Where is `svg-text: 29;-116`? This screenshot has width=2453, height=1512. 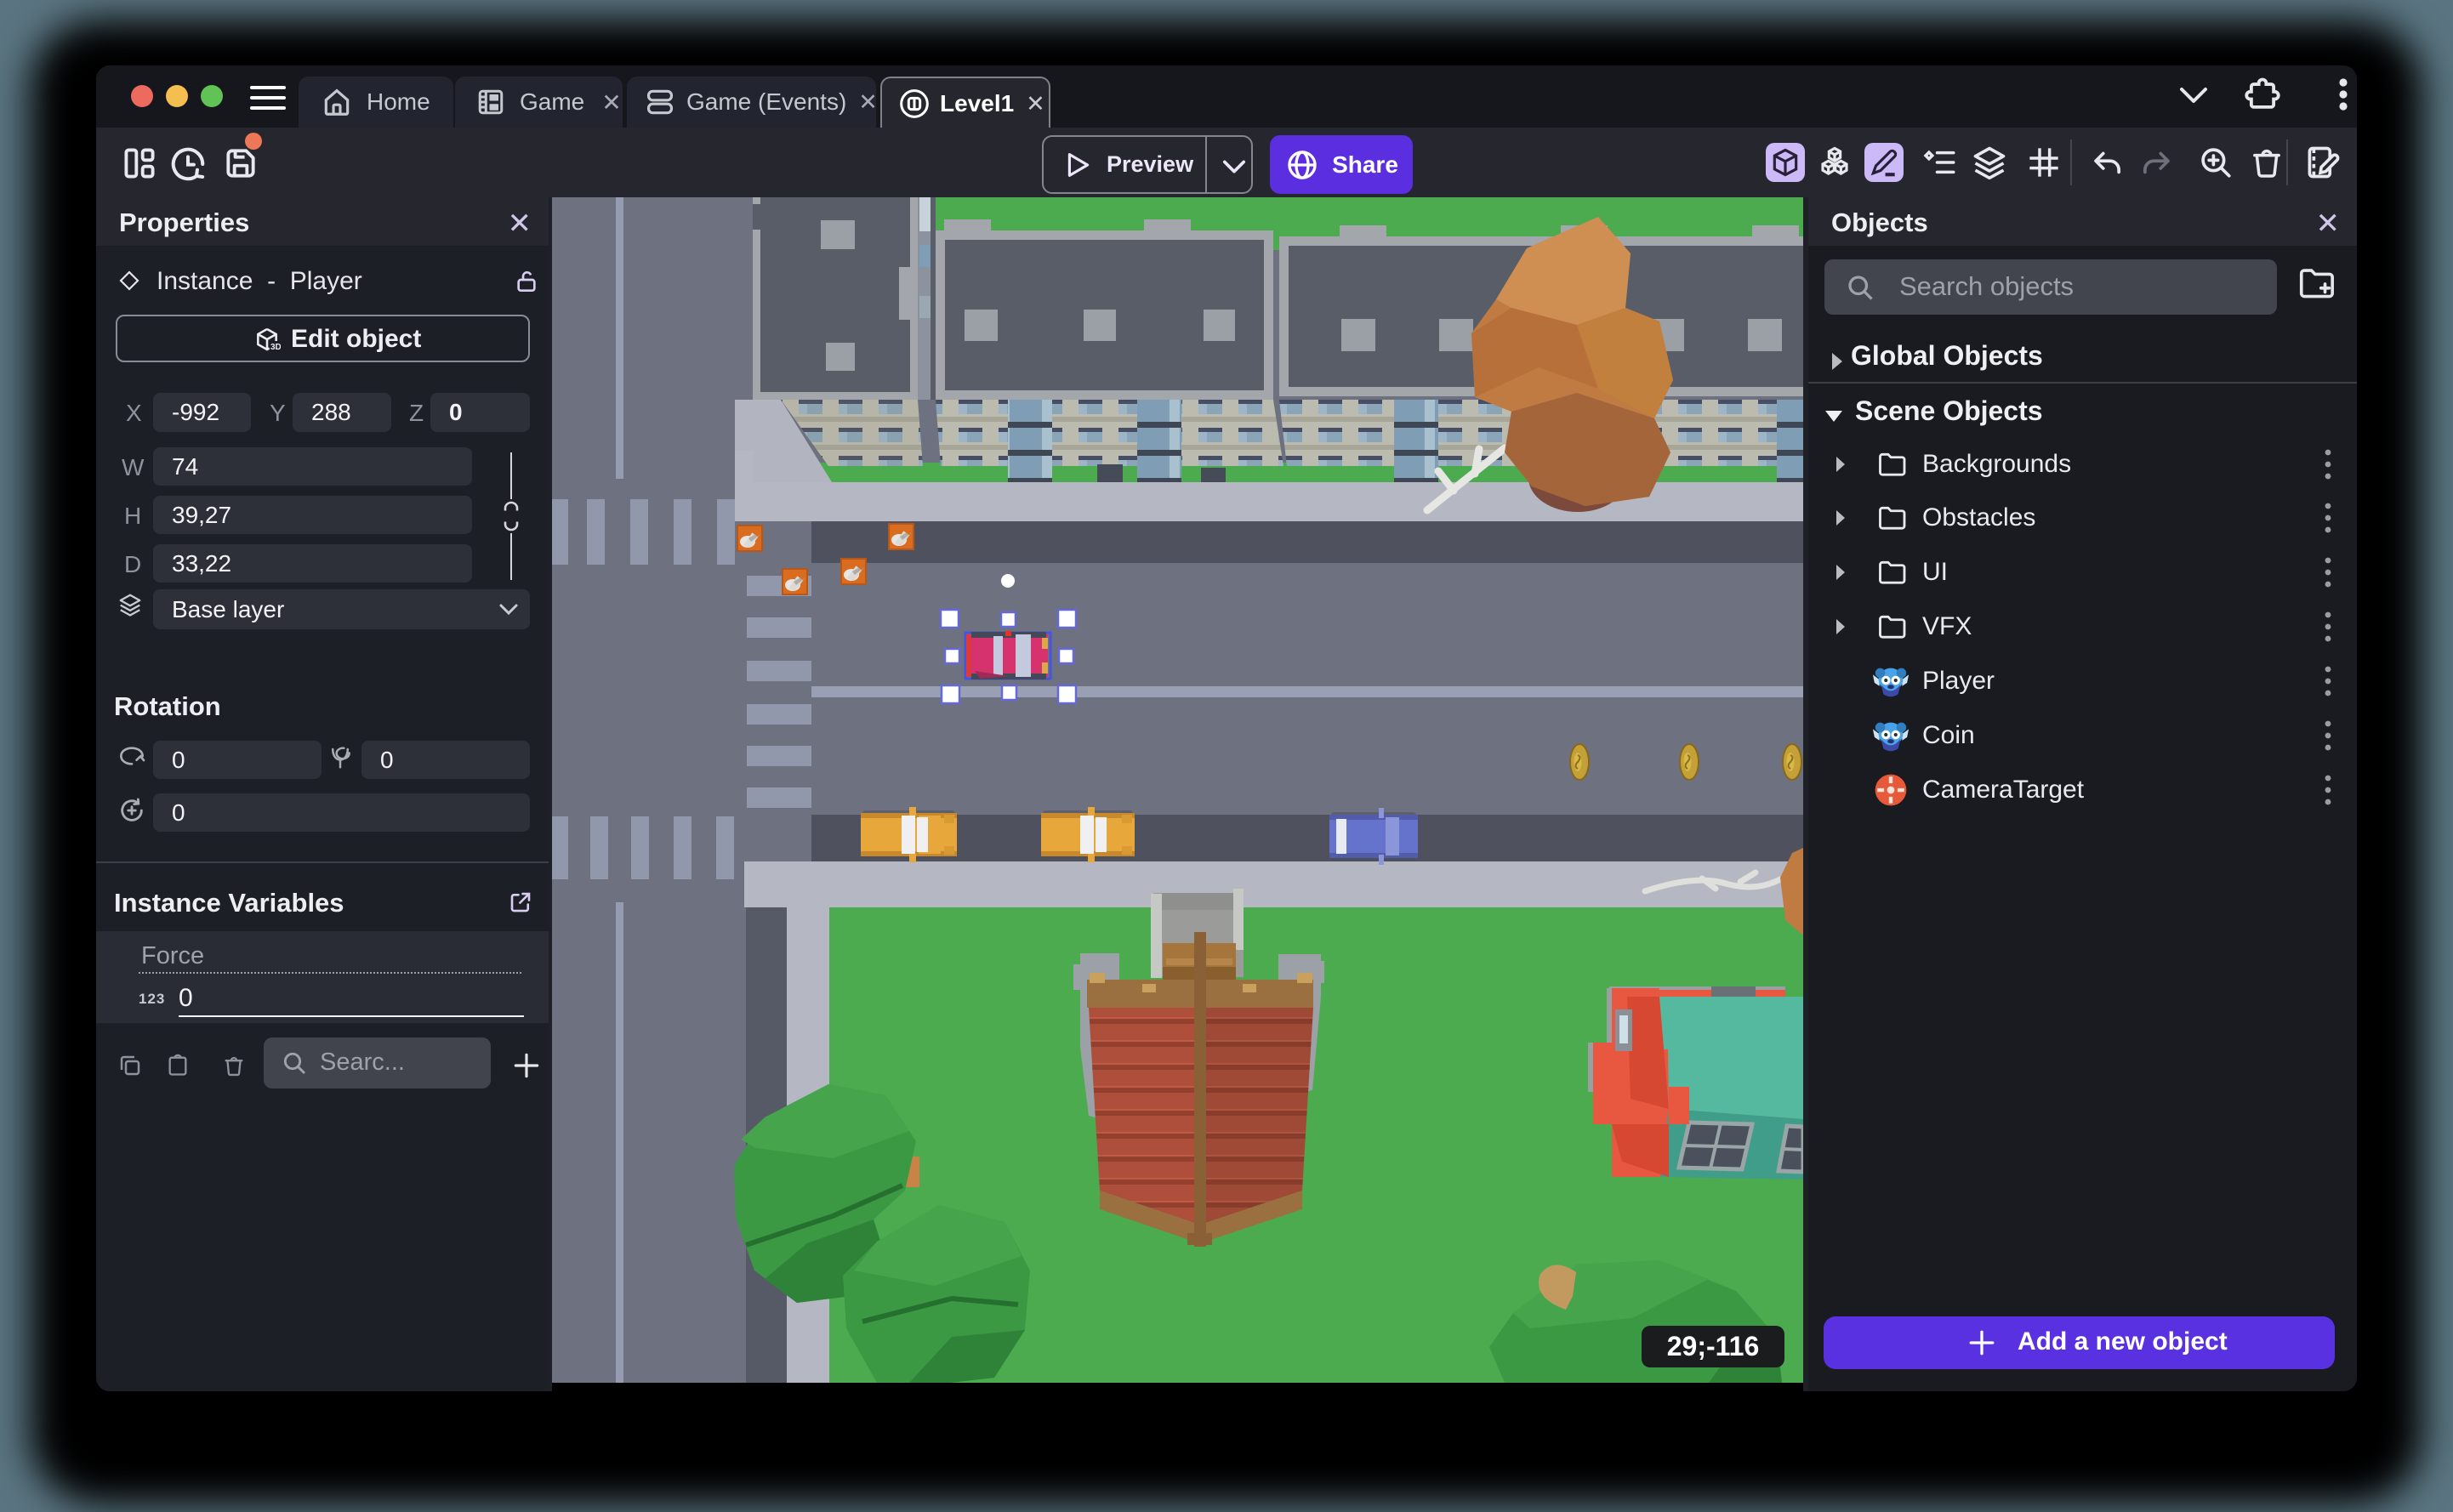 svg-text: 29;-116 is located at coordinates (1713, 1346).